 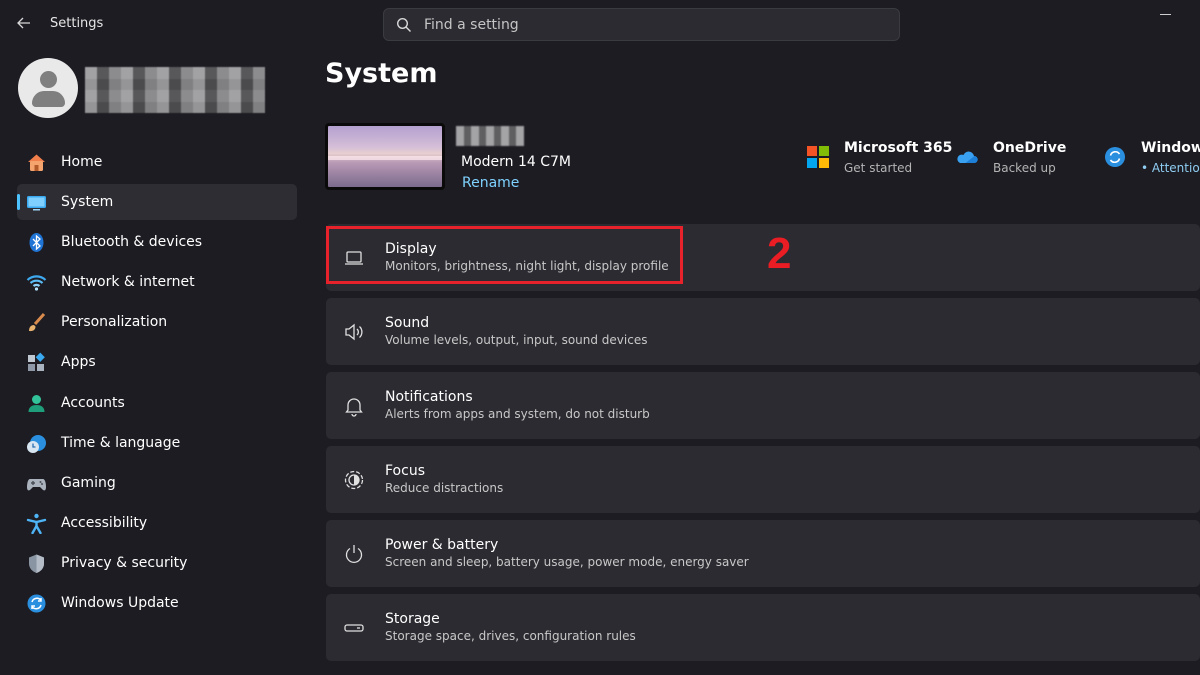 What do you see at coordinates (157, 202) in the screenshot?
I see `sidebar-item-system: System` at bounding box center [157, 202].